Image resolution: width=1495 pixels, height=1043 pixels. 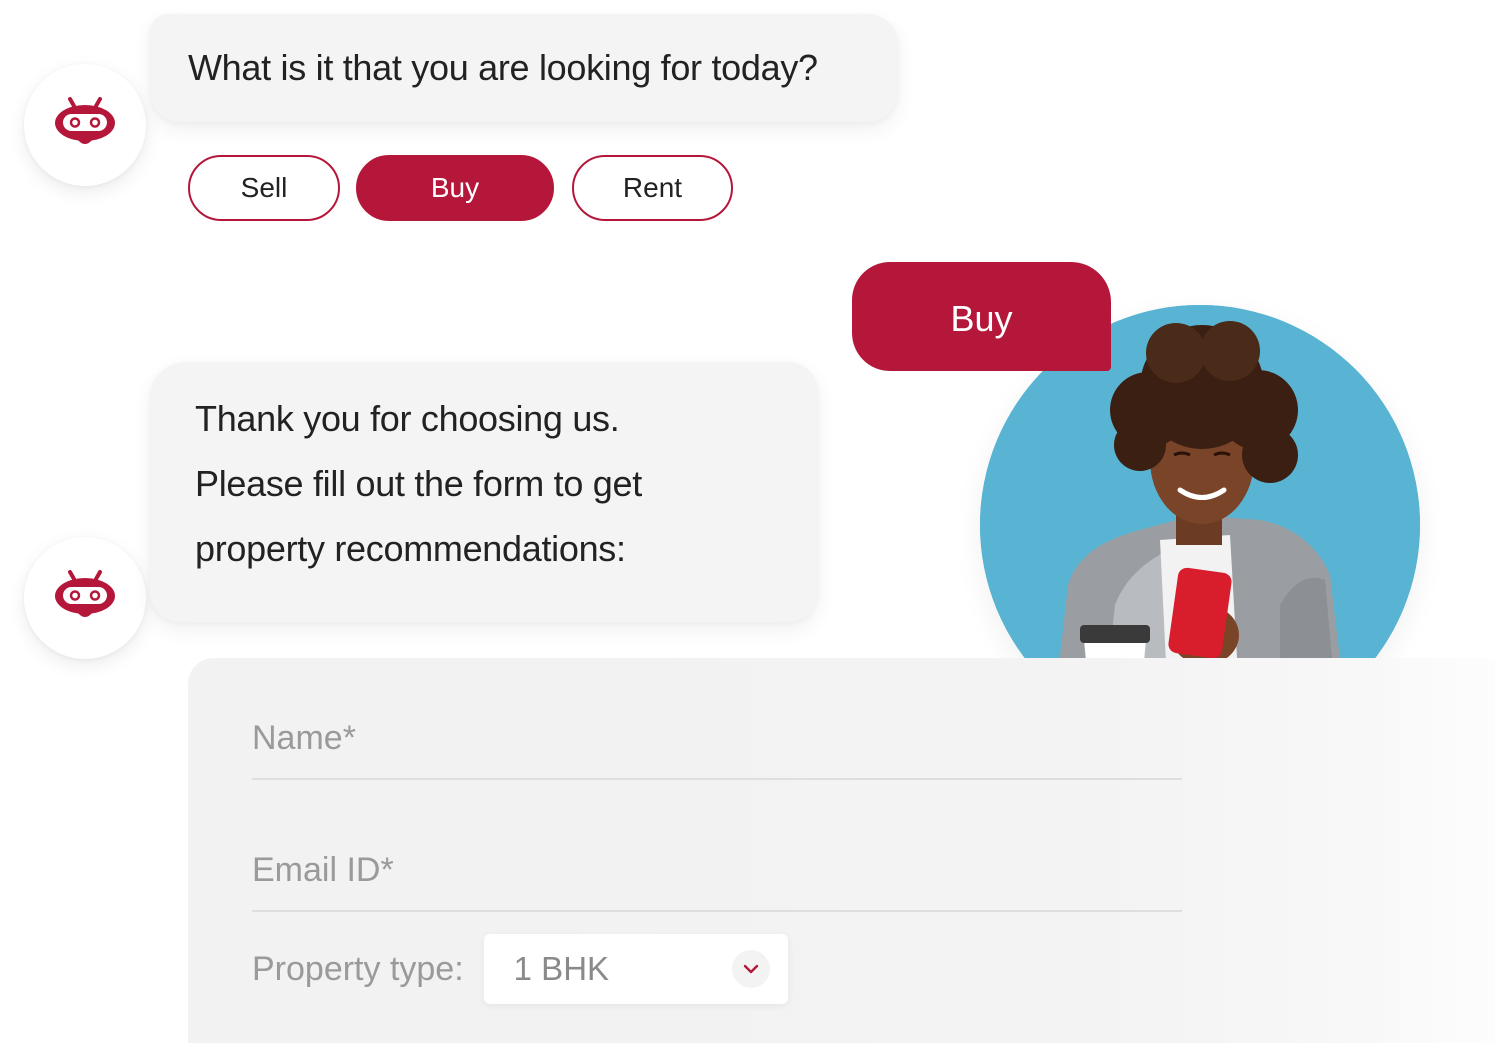 I want to click on user-message: Buy, so click(x=981, y=316).